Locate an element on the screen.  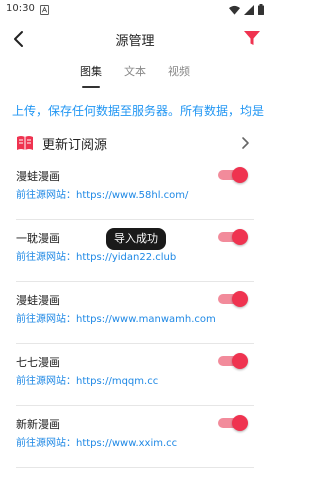
list-item: 漫蛙漫画 前往源网站：https://www.manwamh.com is located at coordinates (135, 313).